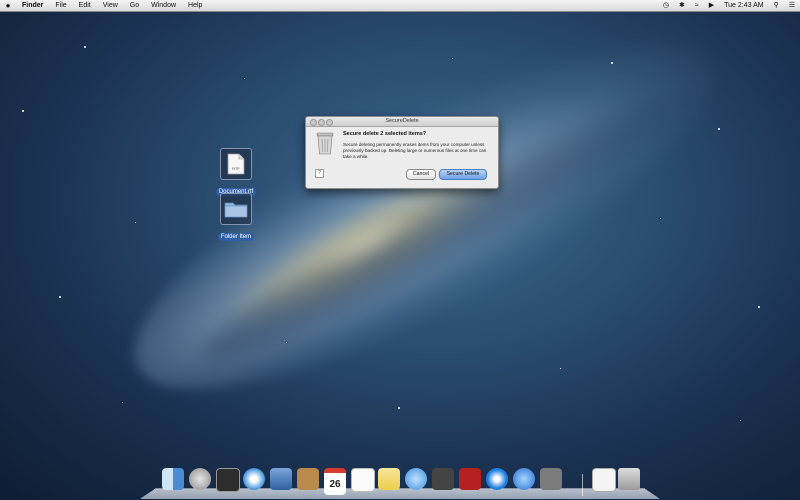  Describe the element at coordinates (682, 5) in the screenshot. I see `bluetooth-icon: ✱` at that location.